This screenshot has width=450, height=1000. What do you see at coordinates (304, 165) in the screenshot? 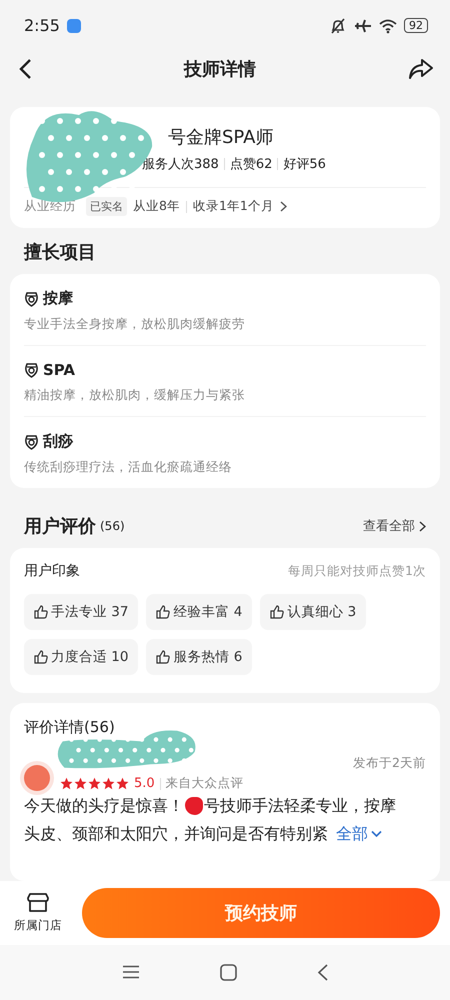
I see `stat-text: 好评56` at bounding box center [304, 165].